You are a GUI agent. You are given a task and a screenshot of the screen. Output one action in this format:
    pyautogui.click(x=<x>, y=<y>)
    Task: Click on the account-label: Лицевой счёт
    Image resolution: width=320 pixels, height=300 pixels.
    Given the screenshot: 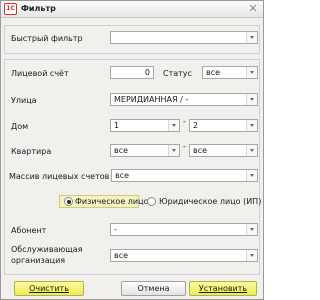 What is the action you would take?
    pyautogui.click(x=40, y=73)
    